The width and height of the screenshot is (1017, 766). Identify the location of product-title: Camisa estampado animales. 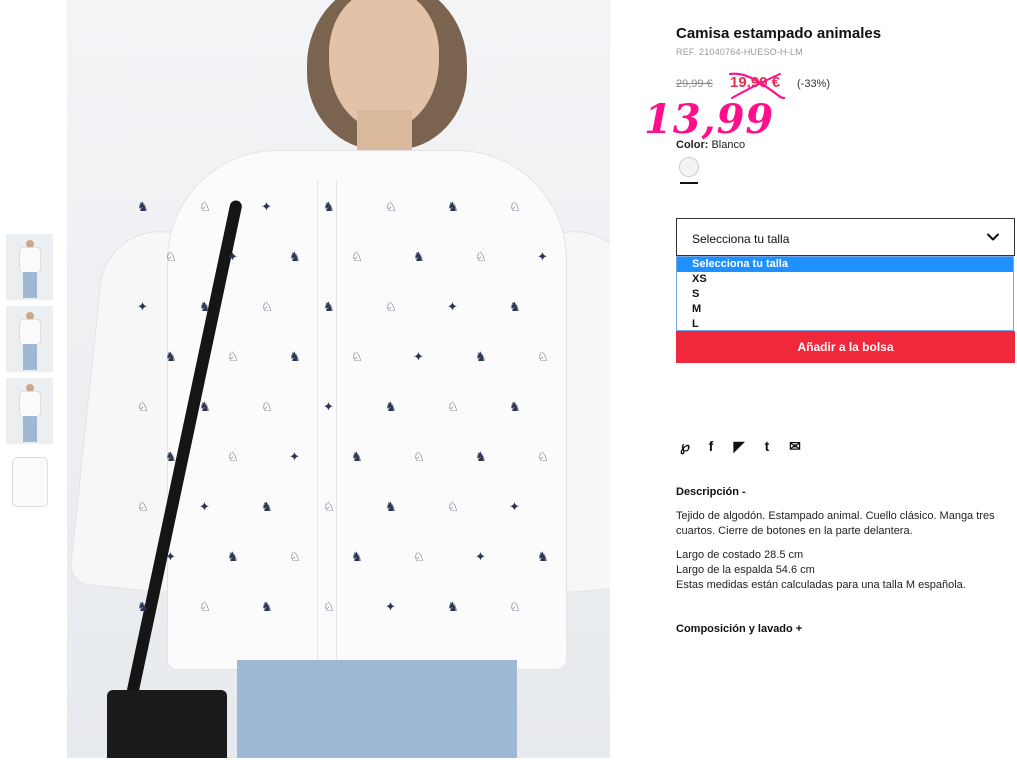
(779, 33).